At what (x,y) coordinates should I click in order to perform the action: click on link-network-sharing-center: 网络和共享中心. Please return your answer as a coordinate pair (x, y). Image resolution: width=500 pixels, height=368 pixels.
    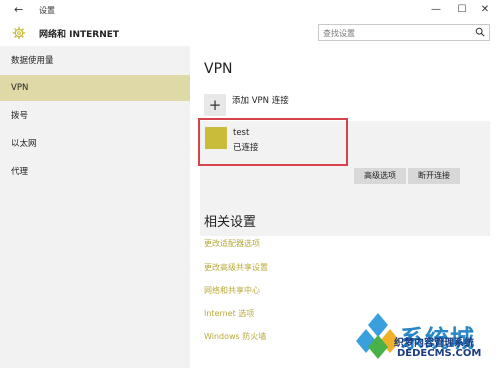
    Looking at the image, I should click on (232, 290).